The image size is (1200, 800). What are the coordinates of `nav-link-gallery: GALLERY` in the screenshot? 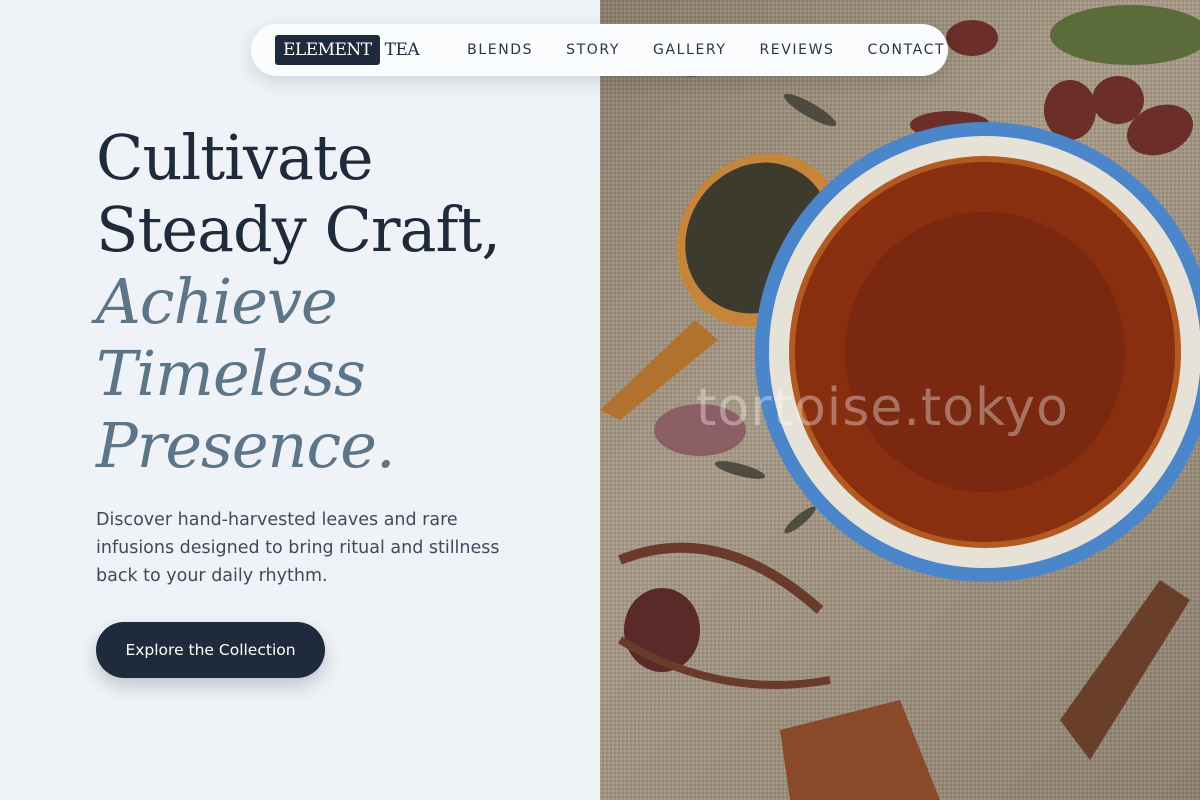 It's located at (689, 50).